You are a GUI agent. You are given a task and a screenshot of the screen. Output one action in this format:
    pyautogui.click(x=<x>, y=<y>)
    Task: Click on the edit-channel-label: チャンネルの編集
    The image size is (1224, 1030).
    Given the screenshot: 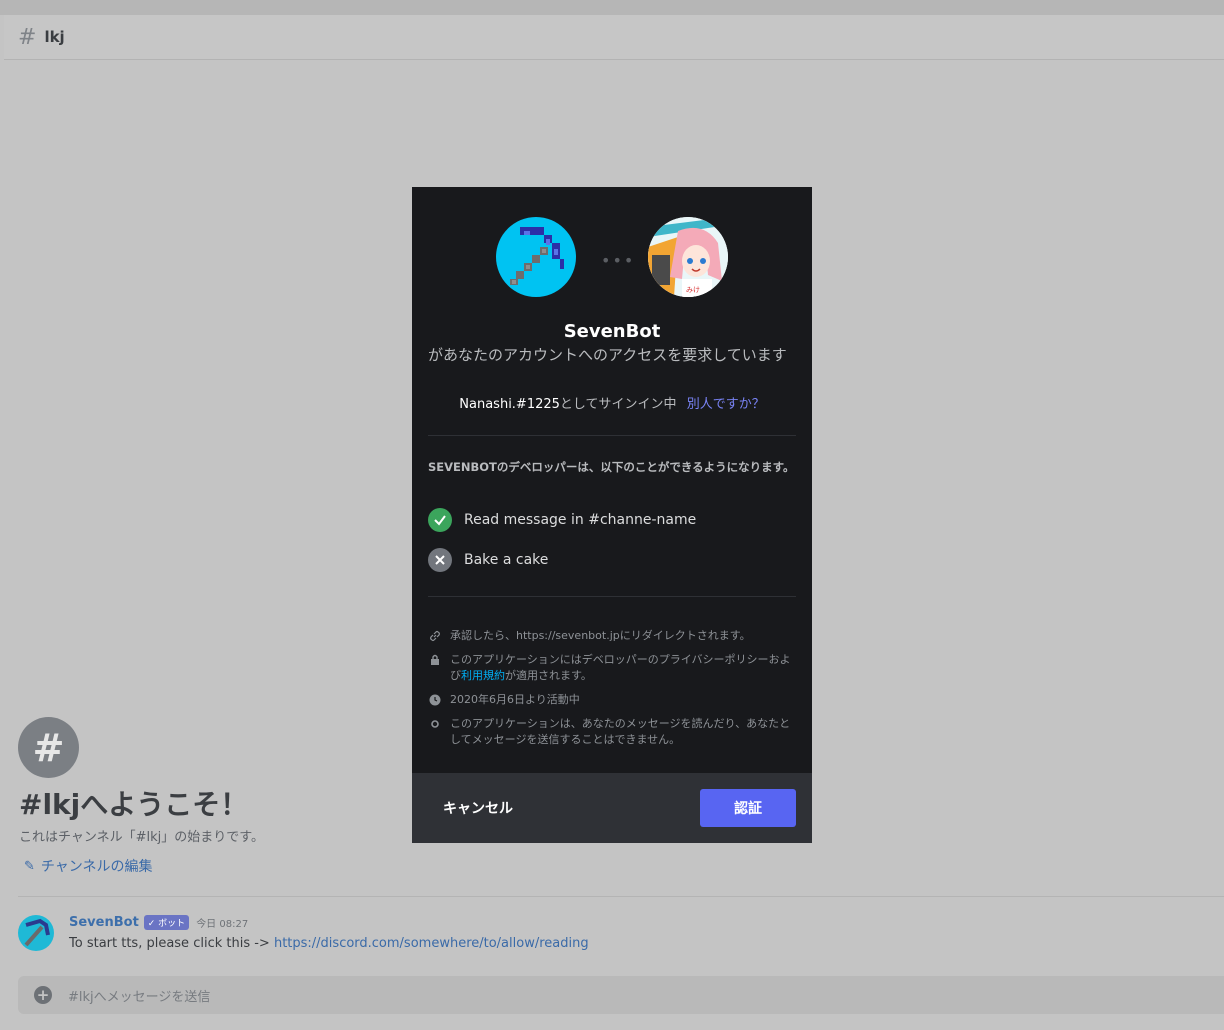 What is the action you would take?
    pyautogui.click(x=96, y=867)
    